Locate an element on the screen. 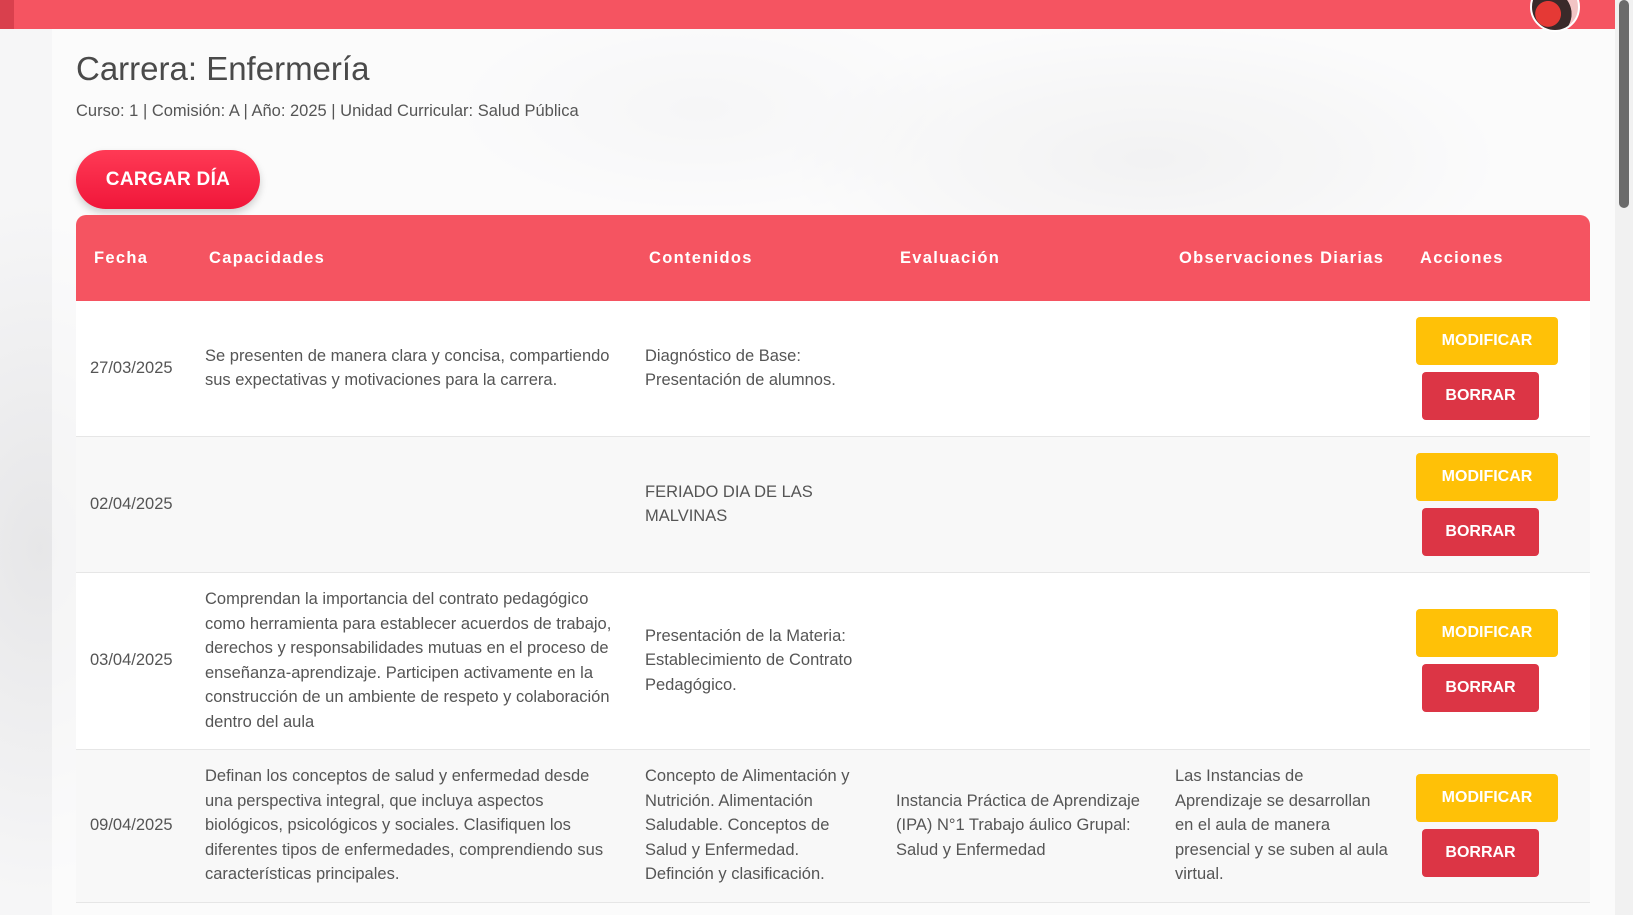 The image size is (1633, 915). navbar-left-accent is located at coordinates (7, 14).